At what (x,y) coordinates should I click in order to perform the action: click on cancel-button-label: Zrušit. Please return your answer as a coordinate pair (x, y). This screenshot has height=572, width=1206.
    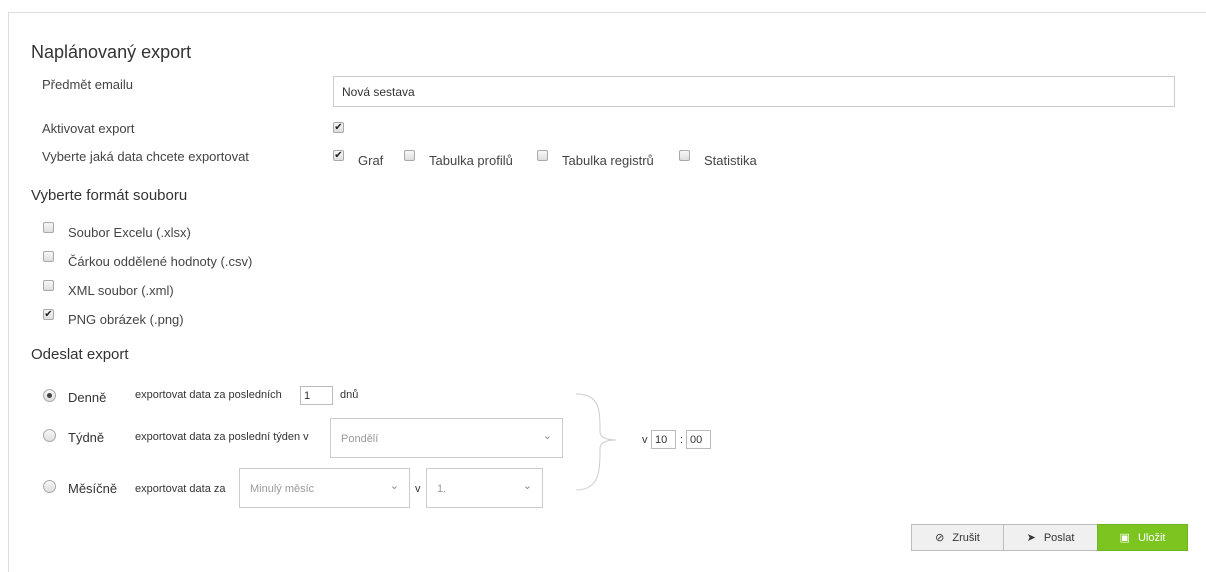
    Looking at the image, I should click on (966, 537).